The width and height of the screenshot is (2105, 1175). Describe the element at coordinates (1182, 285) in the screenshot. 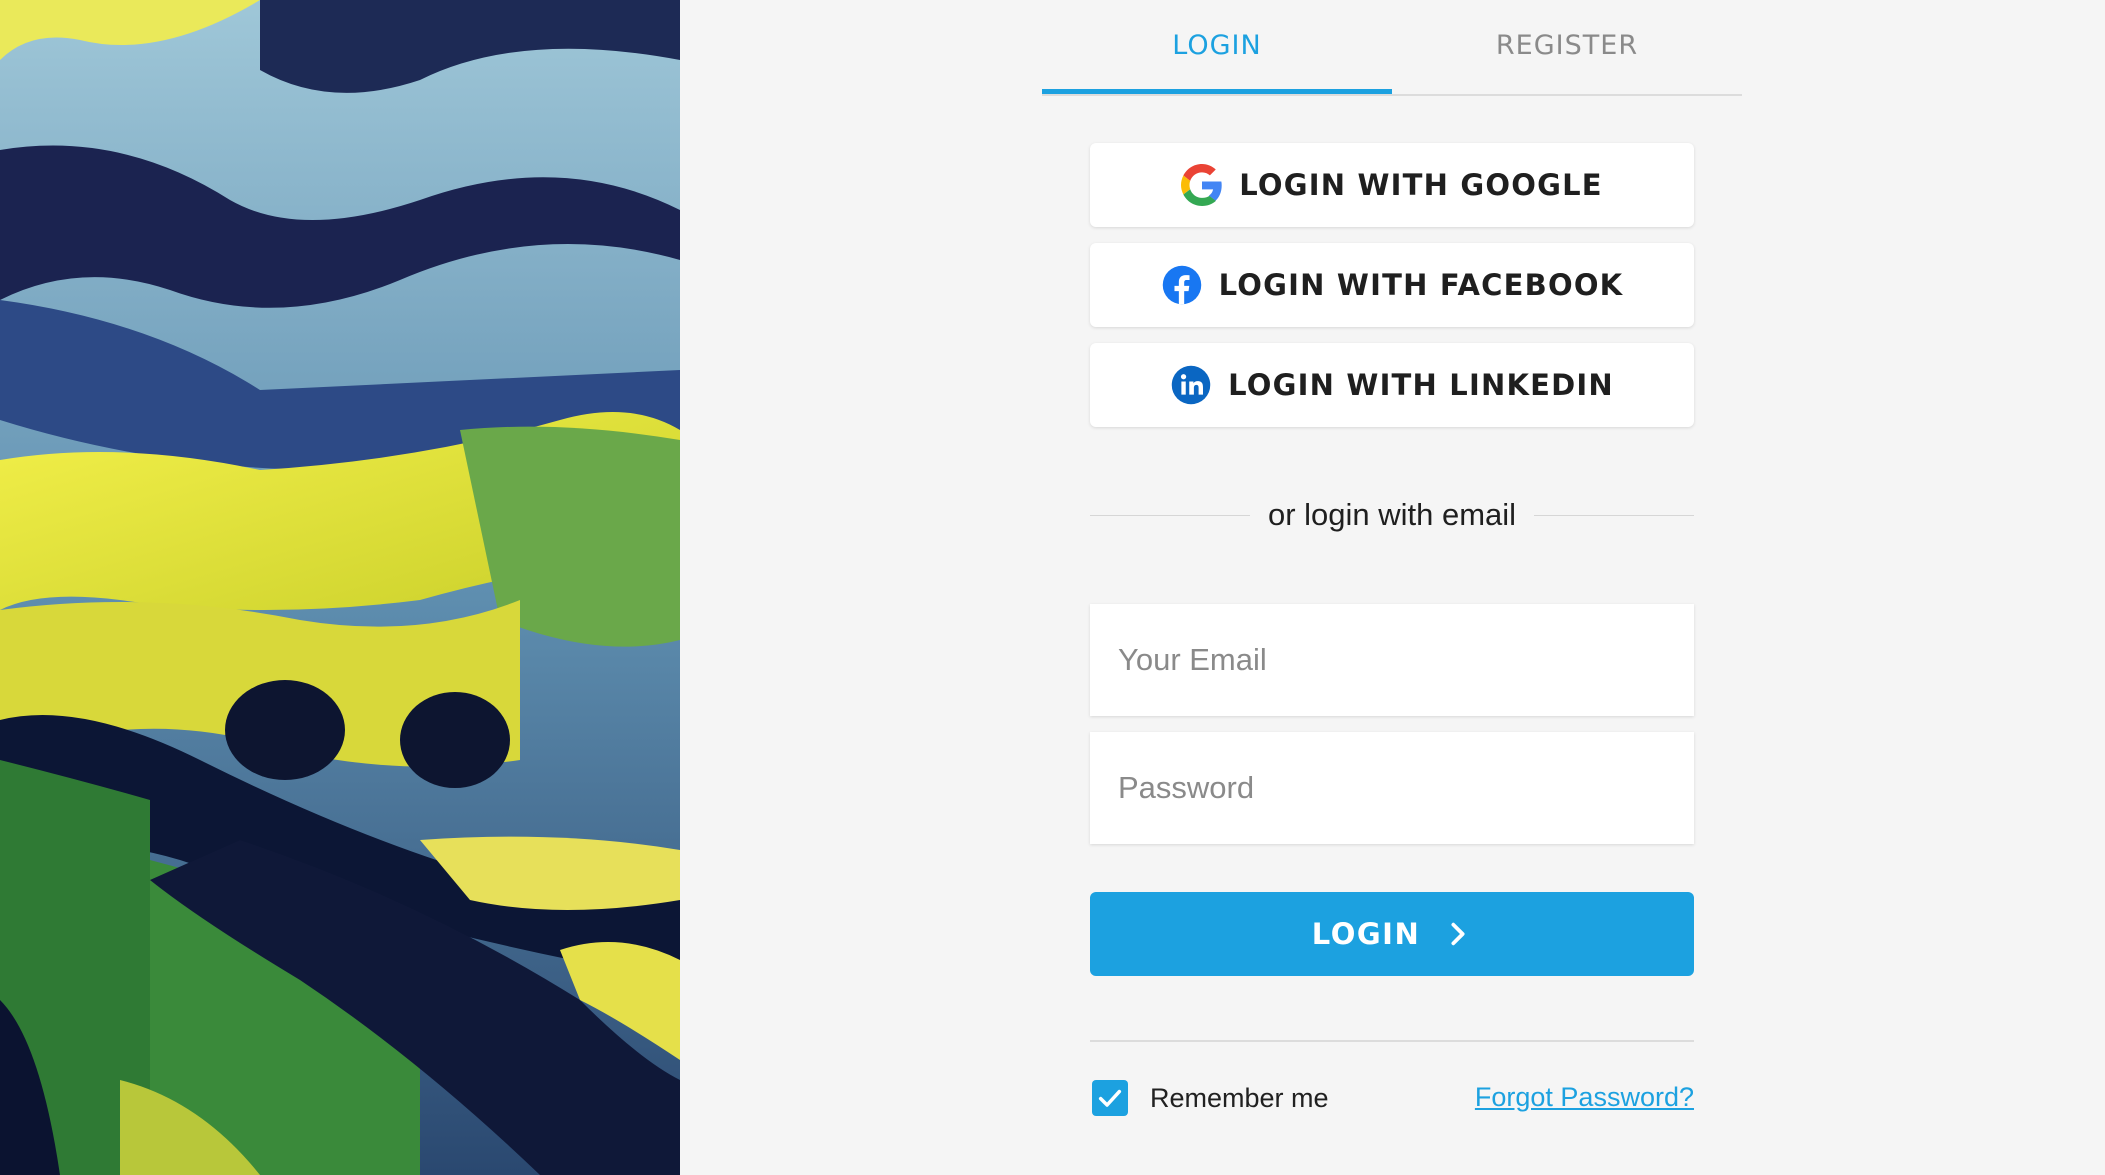

I see `facebook-icon` at that location.